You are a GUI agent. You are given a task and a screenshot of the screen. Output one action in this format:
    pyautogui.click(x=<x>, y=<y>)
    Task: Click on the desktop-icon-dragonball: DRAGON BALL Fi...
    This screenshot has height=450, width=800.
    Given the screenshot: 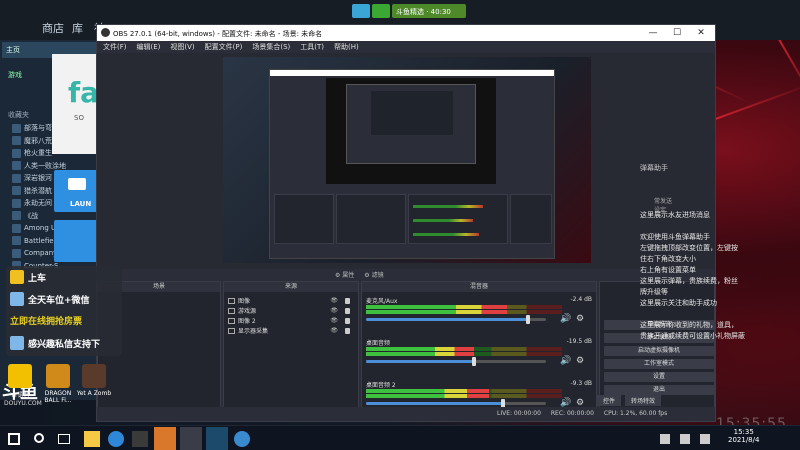 What is the action you would take?
    pyautogui.click(x=58, y=384)
    